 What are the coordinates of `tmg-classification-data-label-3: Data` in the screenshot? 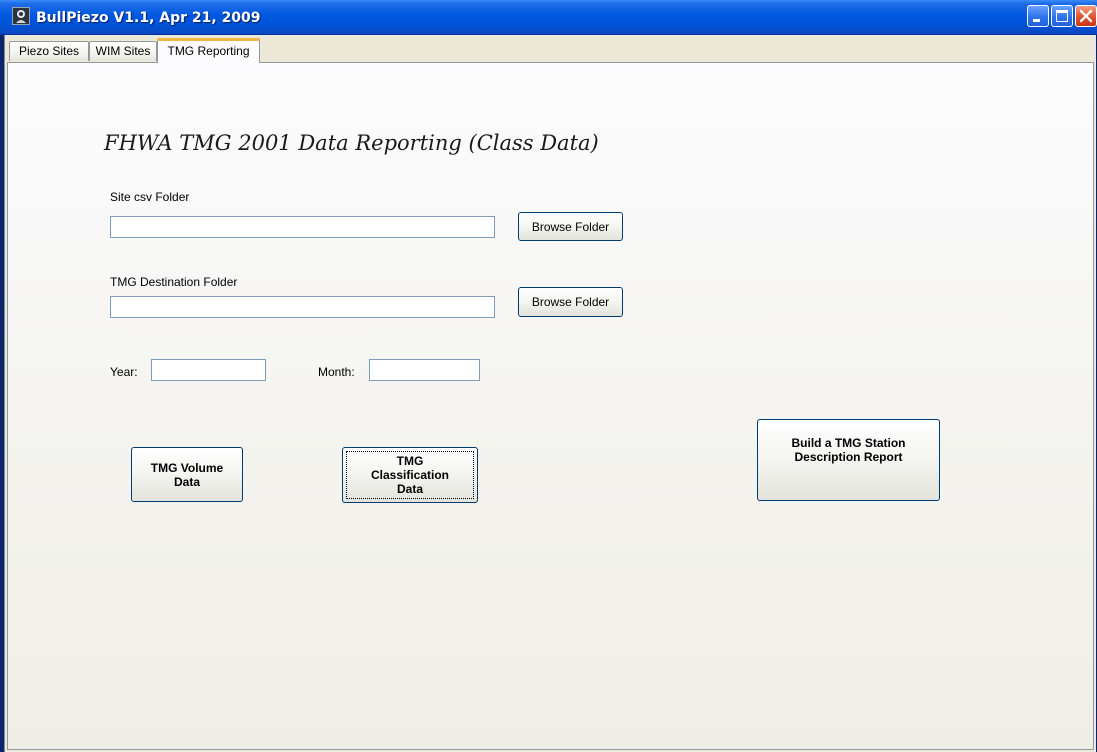 It's located at (409, 489).